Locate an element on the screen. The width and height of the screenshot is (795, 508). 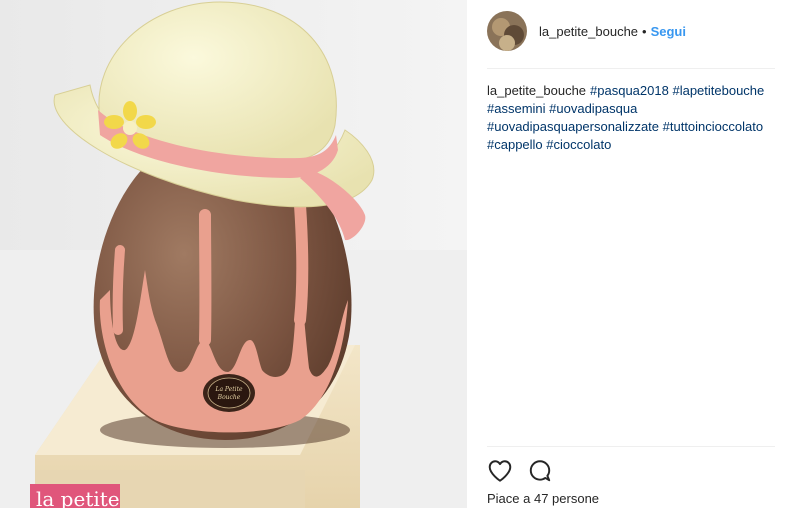
follow-button: Segui is located at coordinates (668, 31).